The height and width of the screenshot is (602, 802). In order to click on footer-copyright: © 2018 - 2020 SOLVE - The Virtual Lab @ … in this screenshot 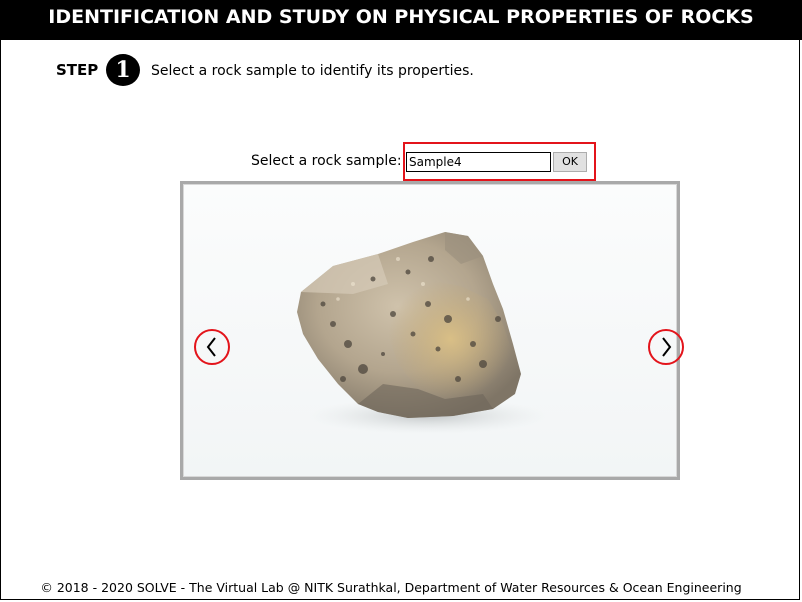, I will do `click(391, 587)`.